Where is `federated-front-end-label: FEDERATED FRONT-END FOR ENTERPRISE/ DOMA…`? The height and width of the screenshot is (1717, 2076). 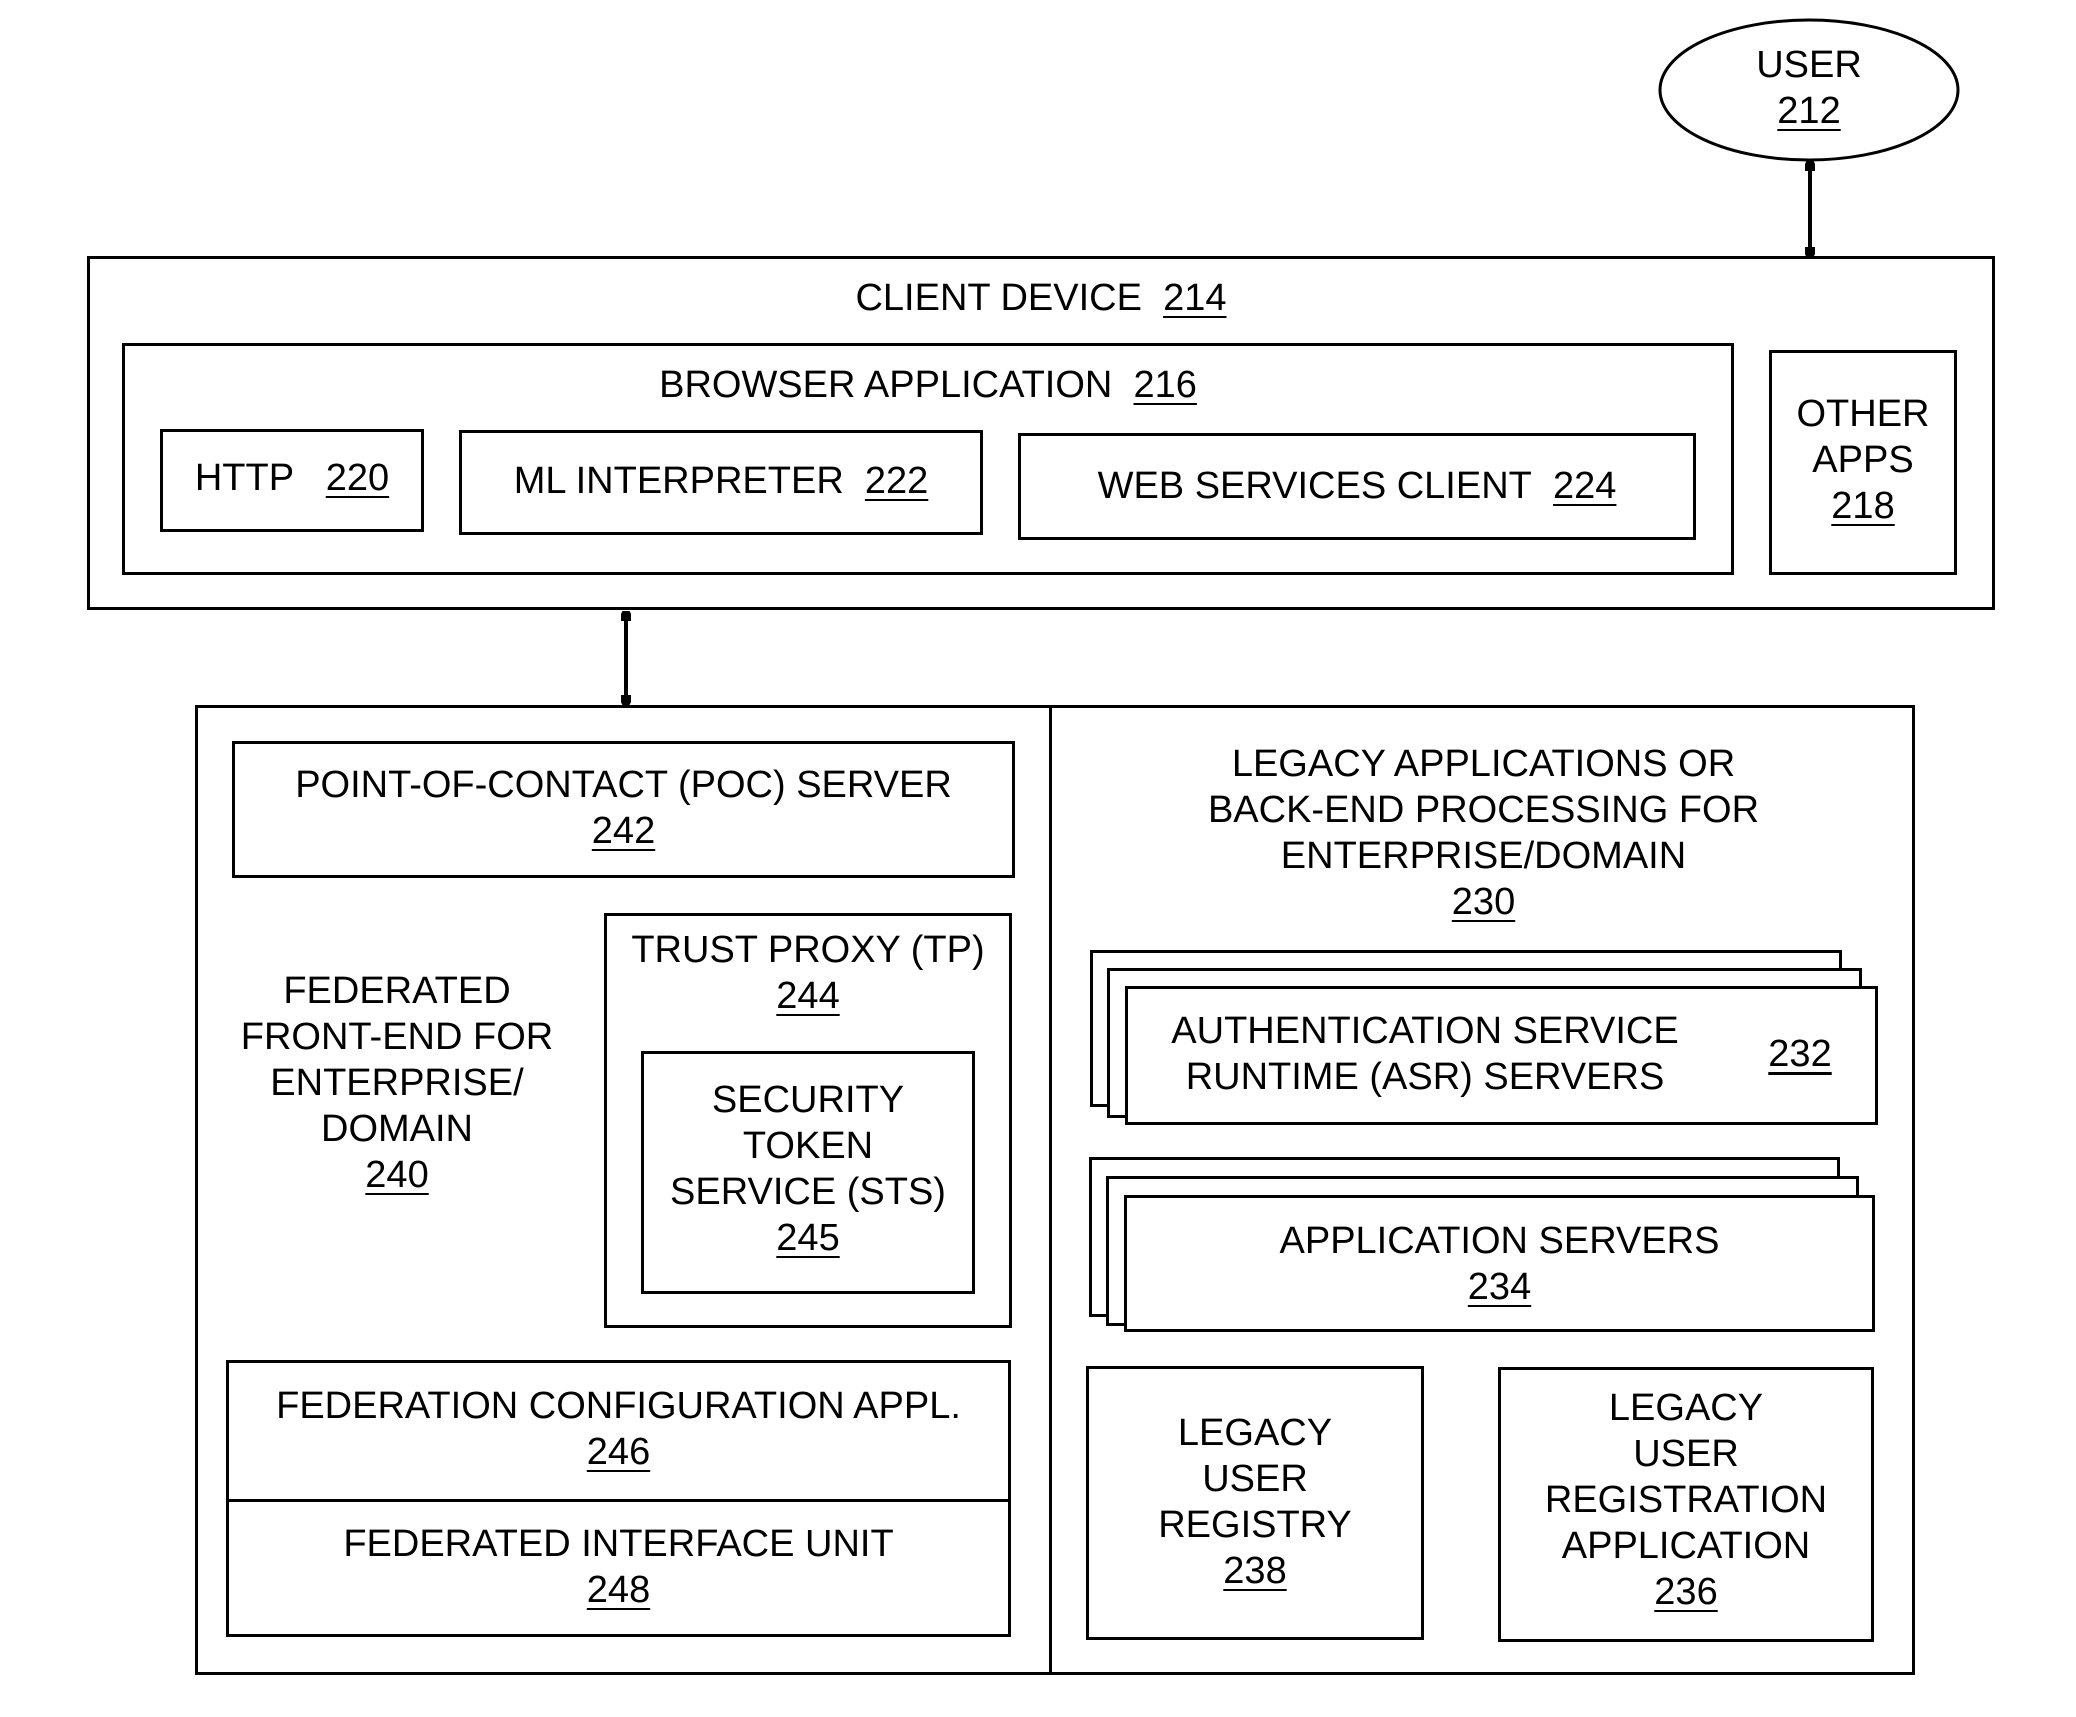
federated-front-end-label: FEDERATED FRONT-END FOR ENTERPRISE/ DOMA… is located at coordinates (397, 1083).